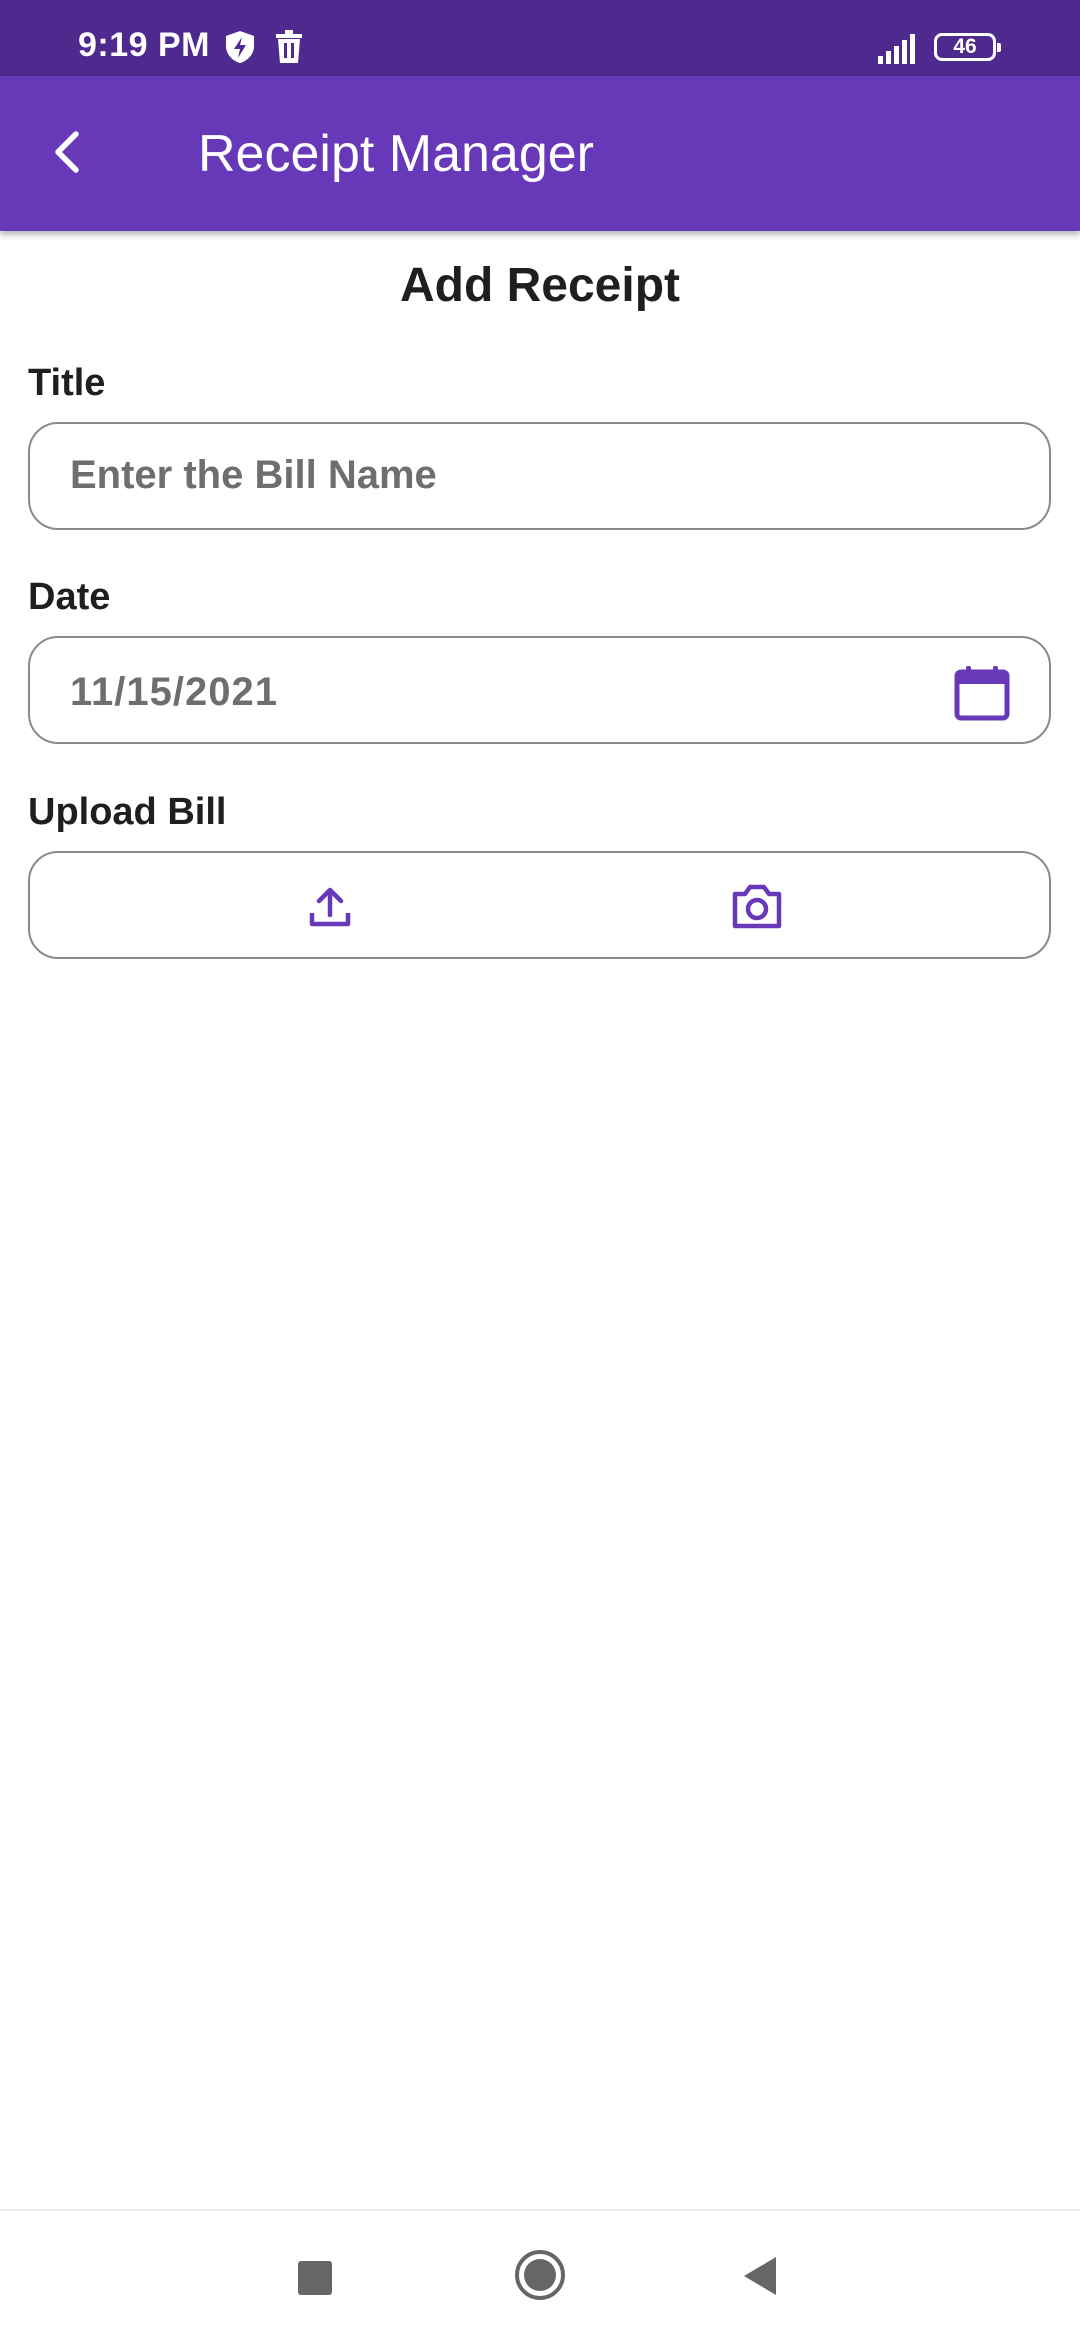  I want to click on title-label: Title, so click(67, 383).